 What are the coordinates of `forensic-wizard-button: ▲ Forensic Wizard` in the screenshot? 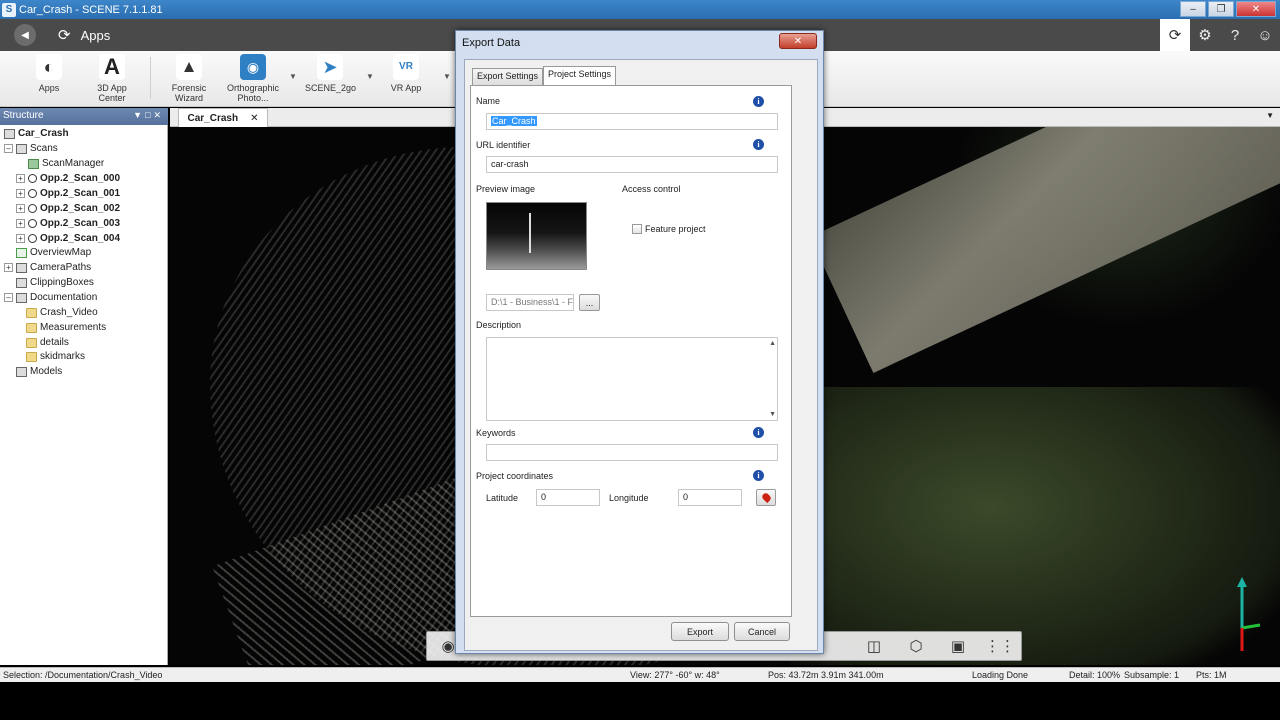 It's located at (189, 78).